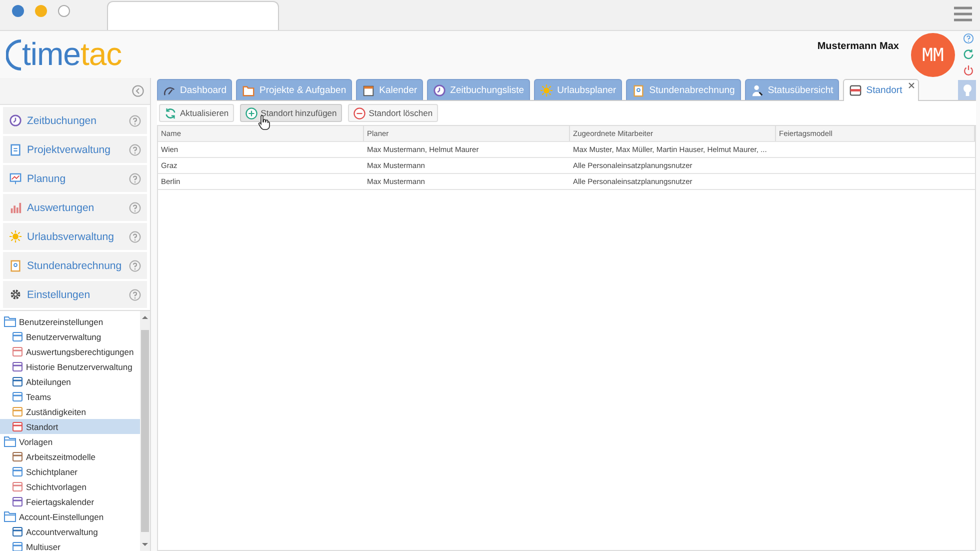  I want to click on sidebar-menu-item: Zeitbuchungen, so click(75, 120).